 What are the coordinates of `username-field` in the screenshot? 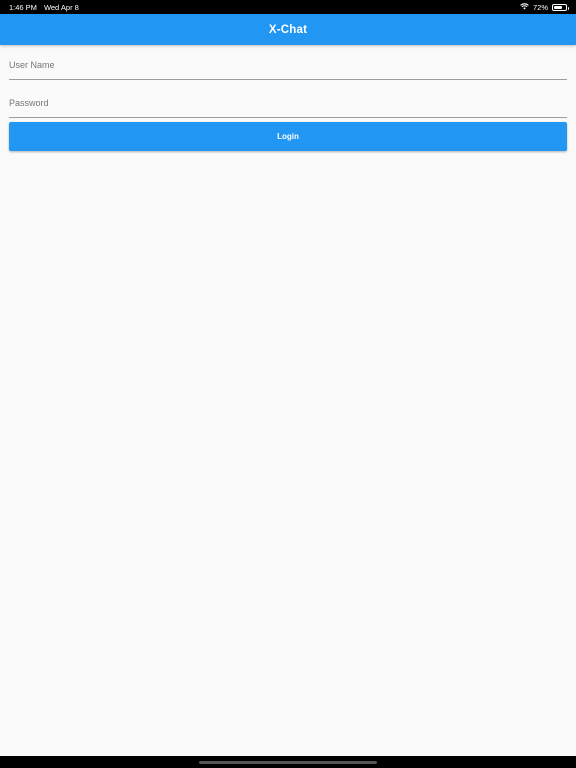 It's located at (288, 65).